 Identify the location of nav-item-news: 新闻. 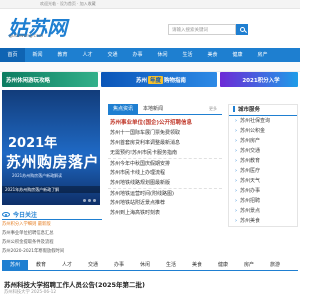
(37, 55).